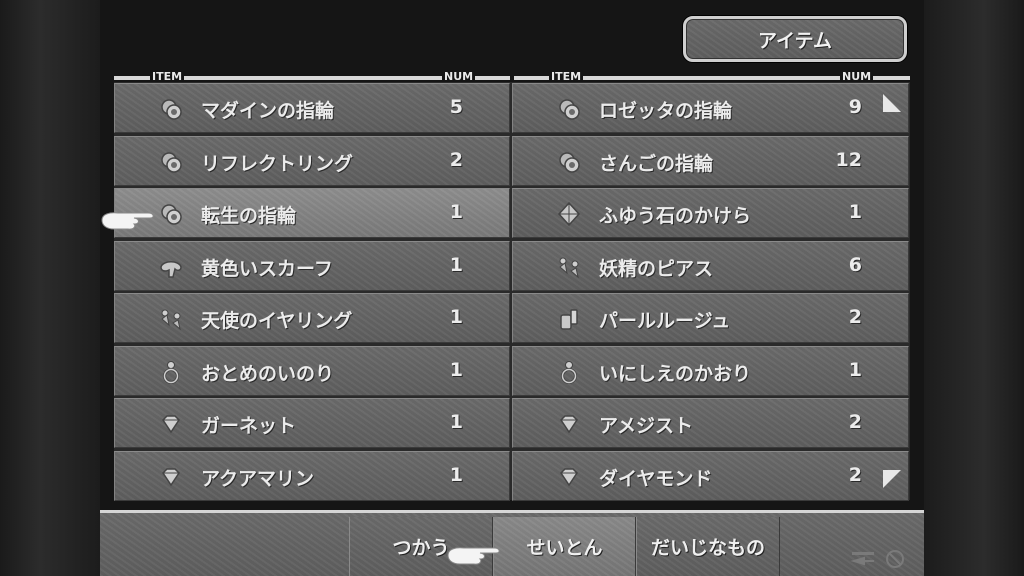  Describe the element at coordinates (892, 479) in the screenshot. I see `scroll-down-icon` at that location.